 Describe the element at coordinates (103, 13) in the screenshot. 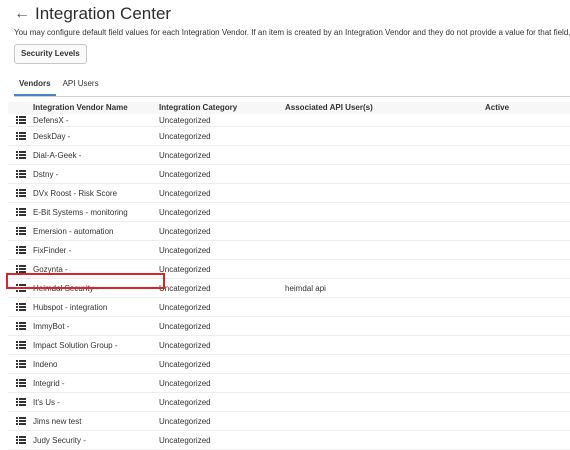

I see `page-title: Integration Center` at that location.